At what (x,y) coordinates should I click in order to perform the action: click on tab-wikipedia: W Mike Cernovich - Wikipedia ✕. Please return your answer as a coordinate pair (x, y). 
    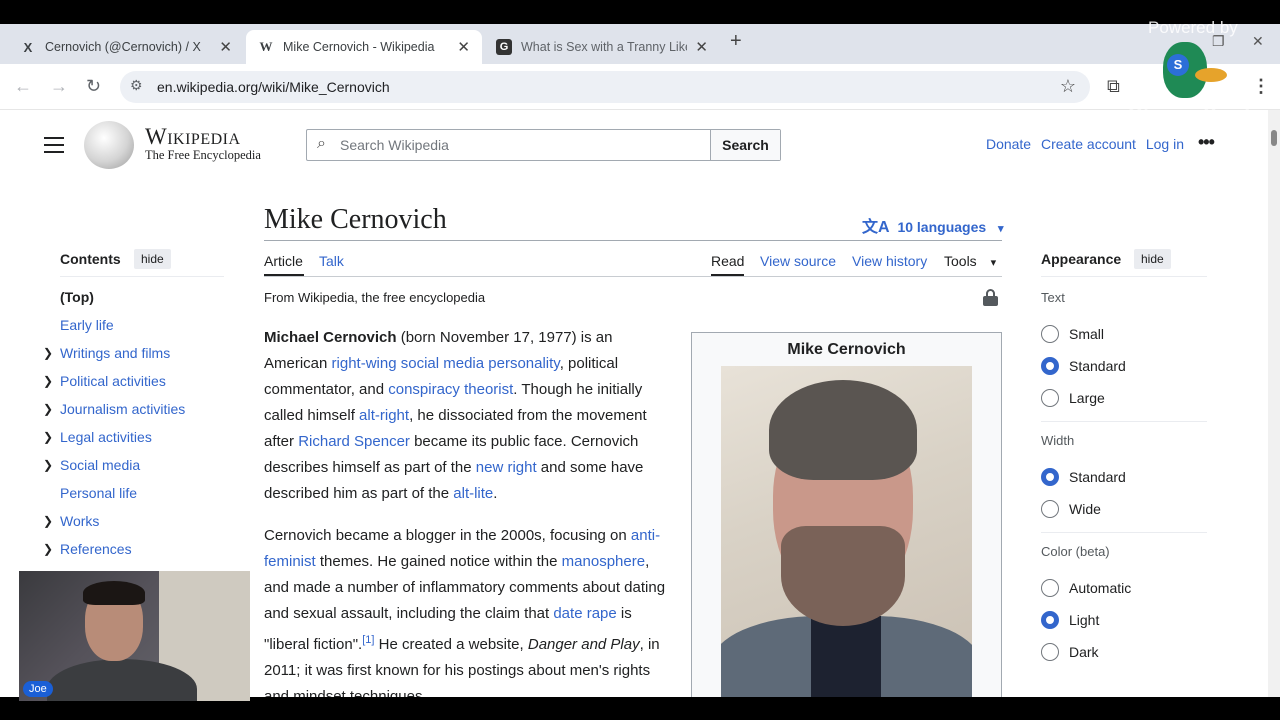
    Looking at the image, I should click on (364, 47).